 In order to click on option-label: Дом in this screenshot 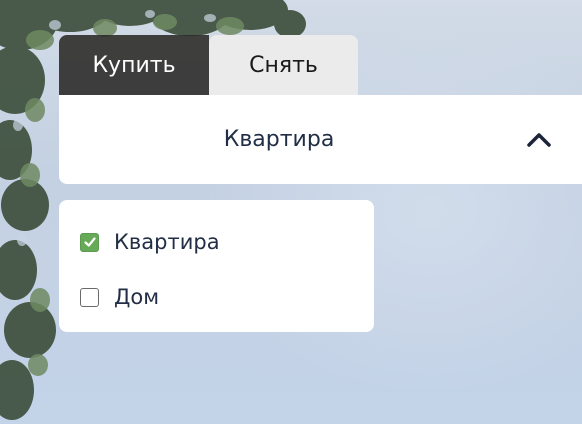, I will do `click(137, 297)`.